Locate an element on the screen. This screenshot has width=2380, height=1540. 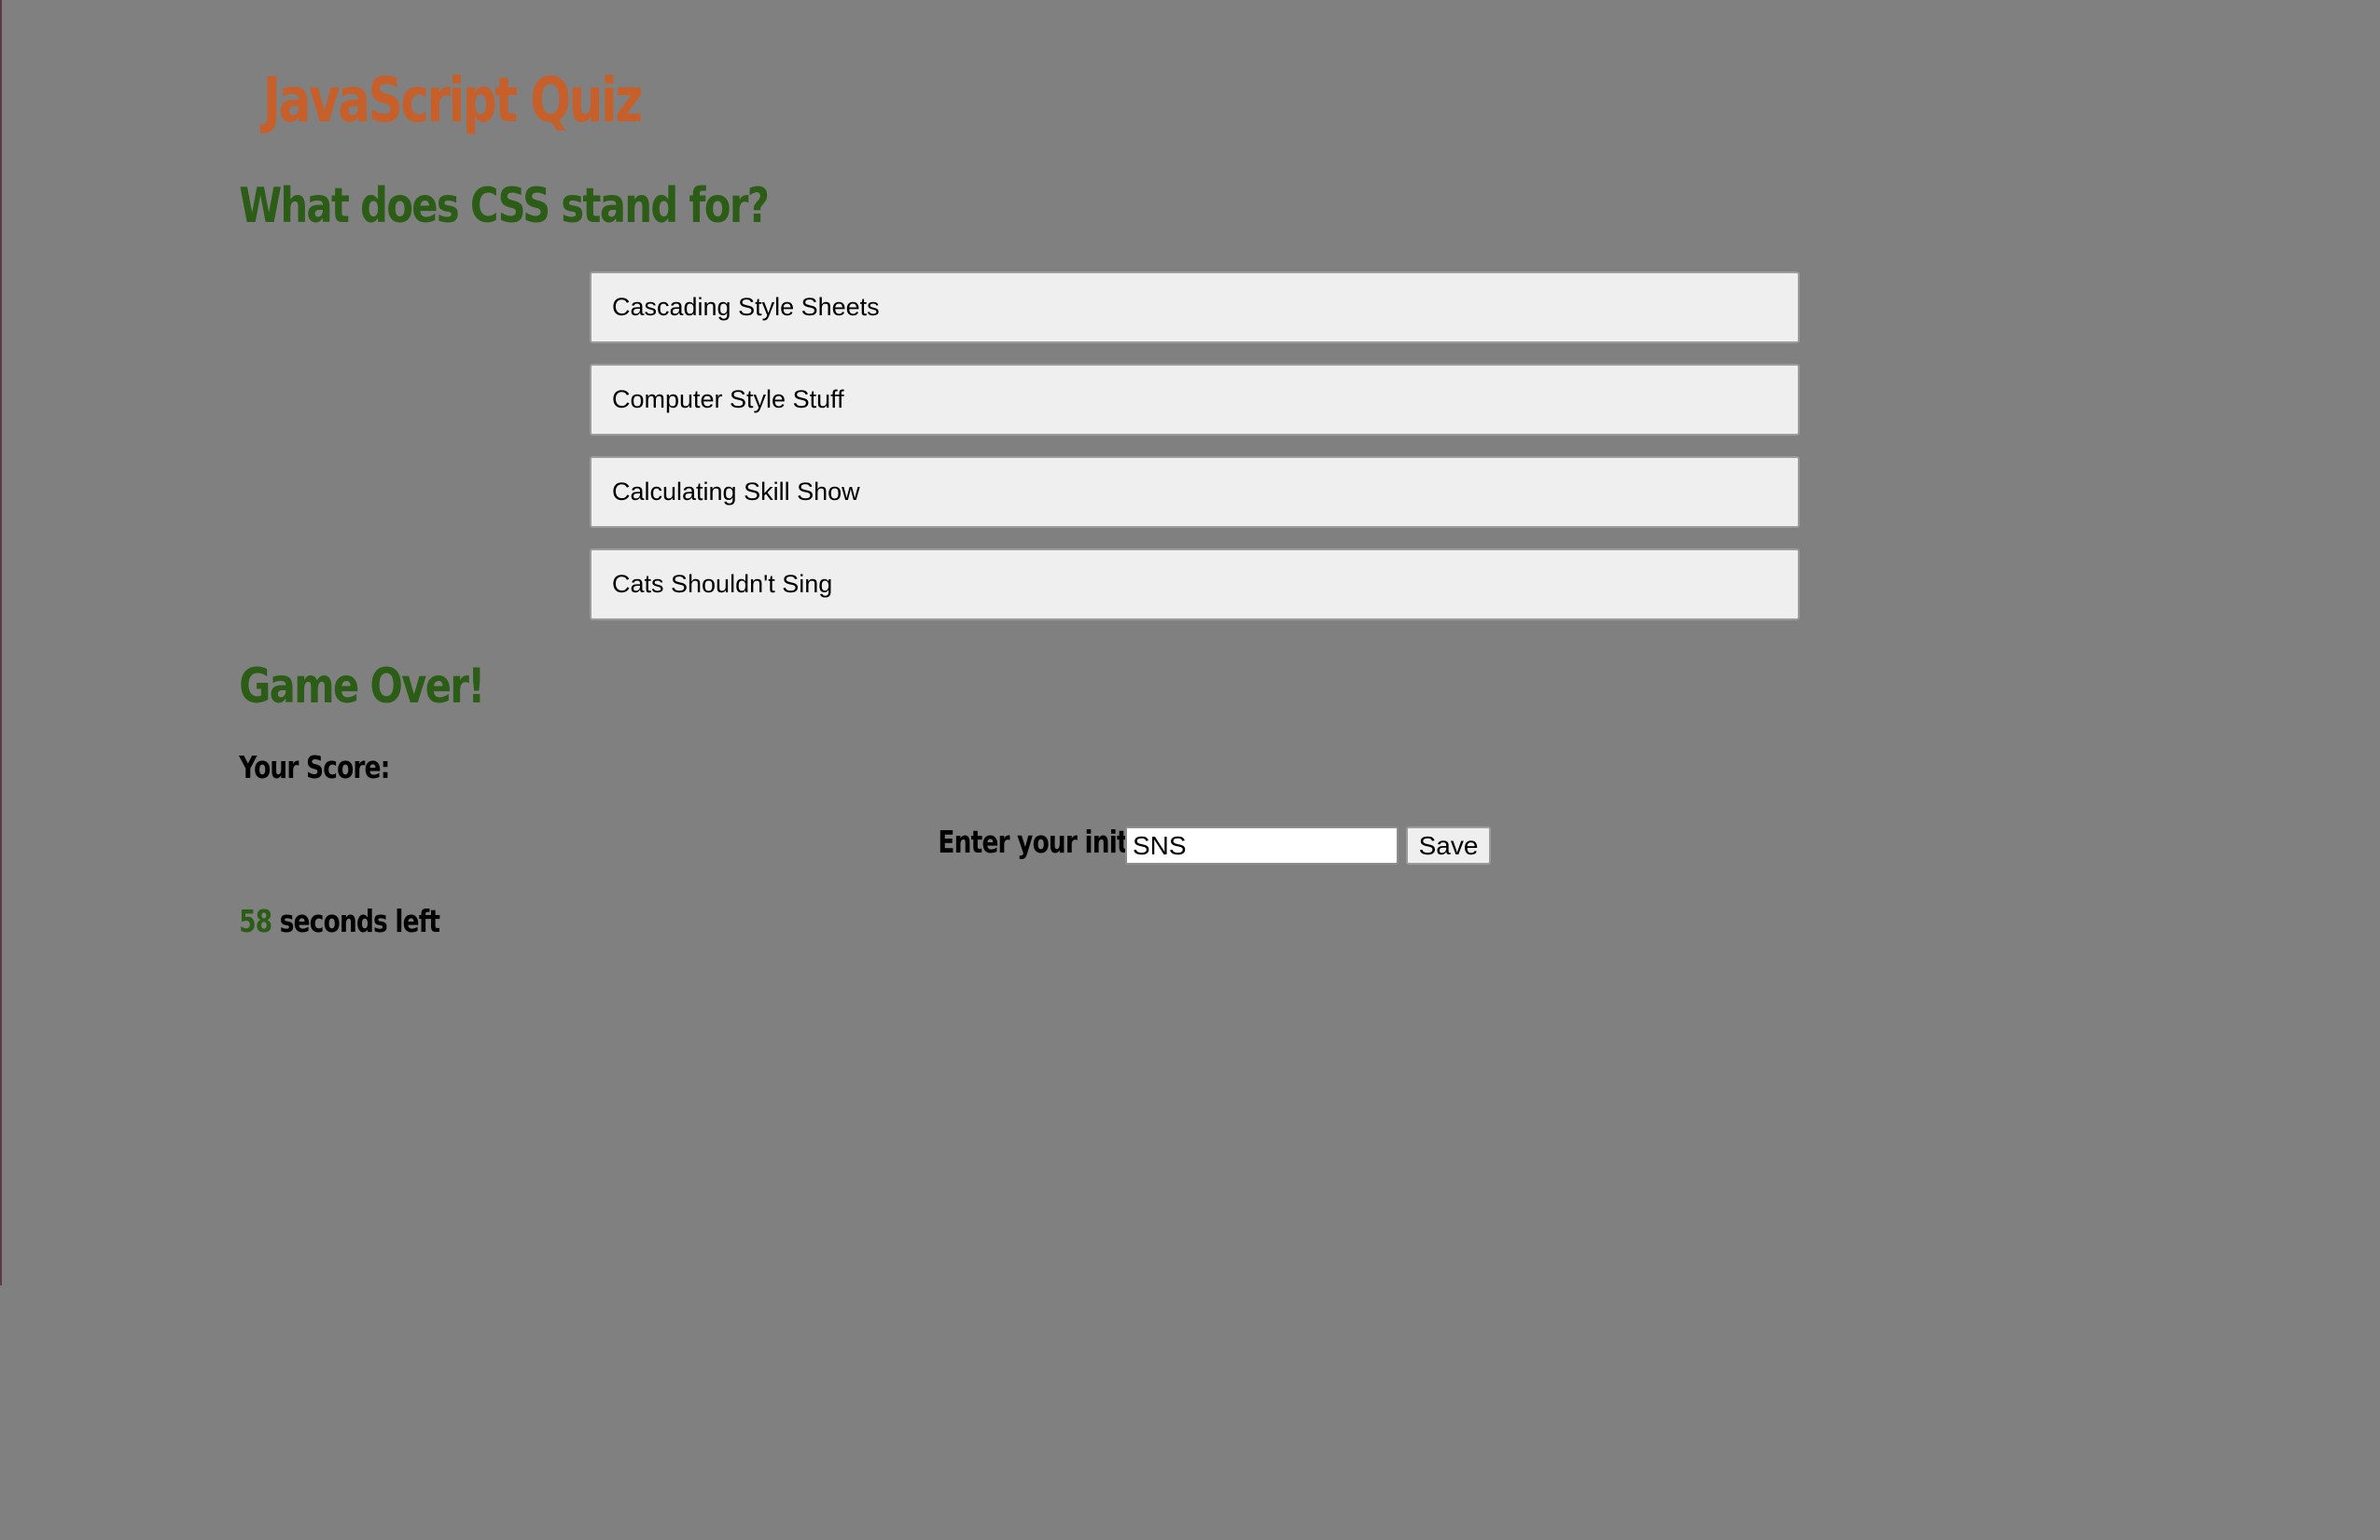
game-over-heading: Game Over! is located at coordinates (362, 687).